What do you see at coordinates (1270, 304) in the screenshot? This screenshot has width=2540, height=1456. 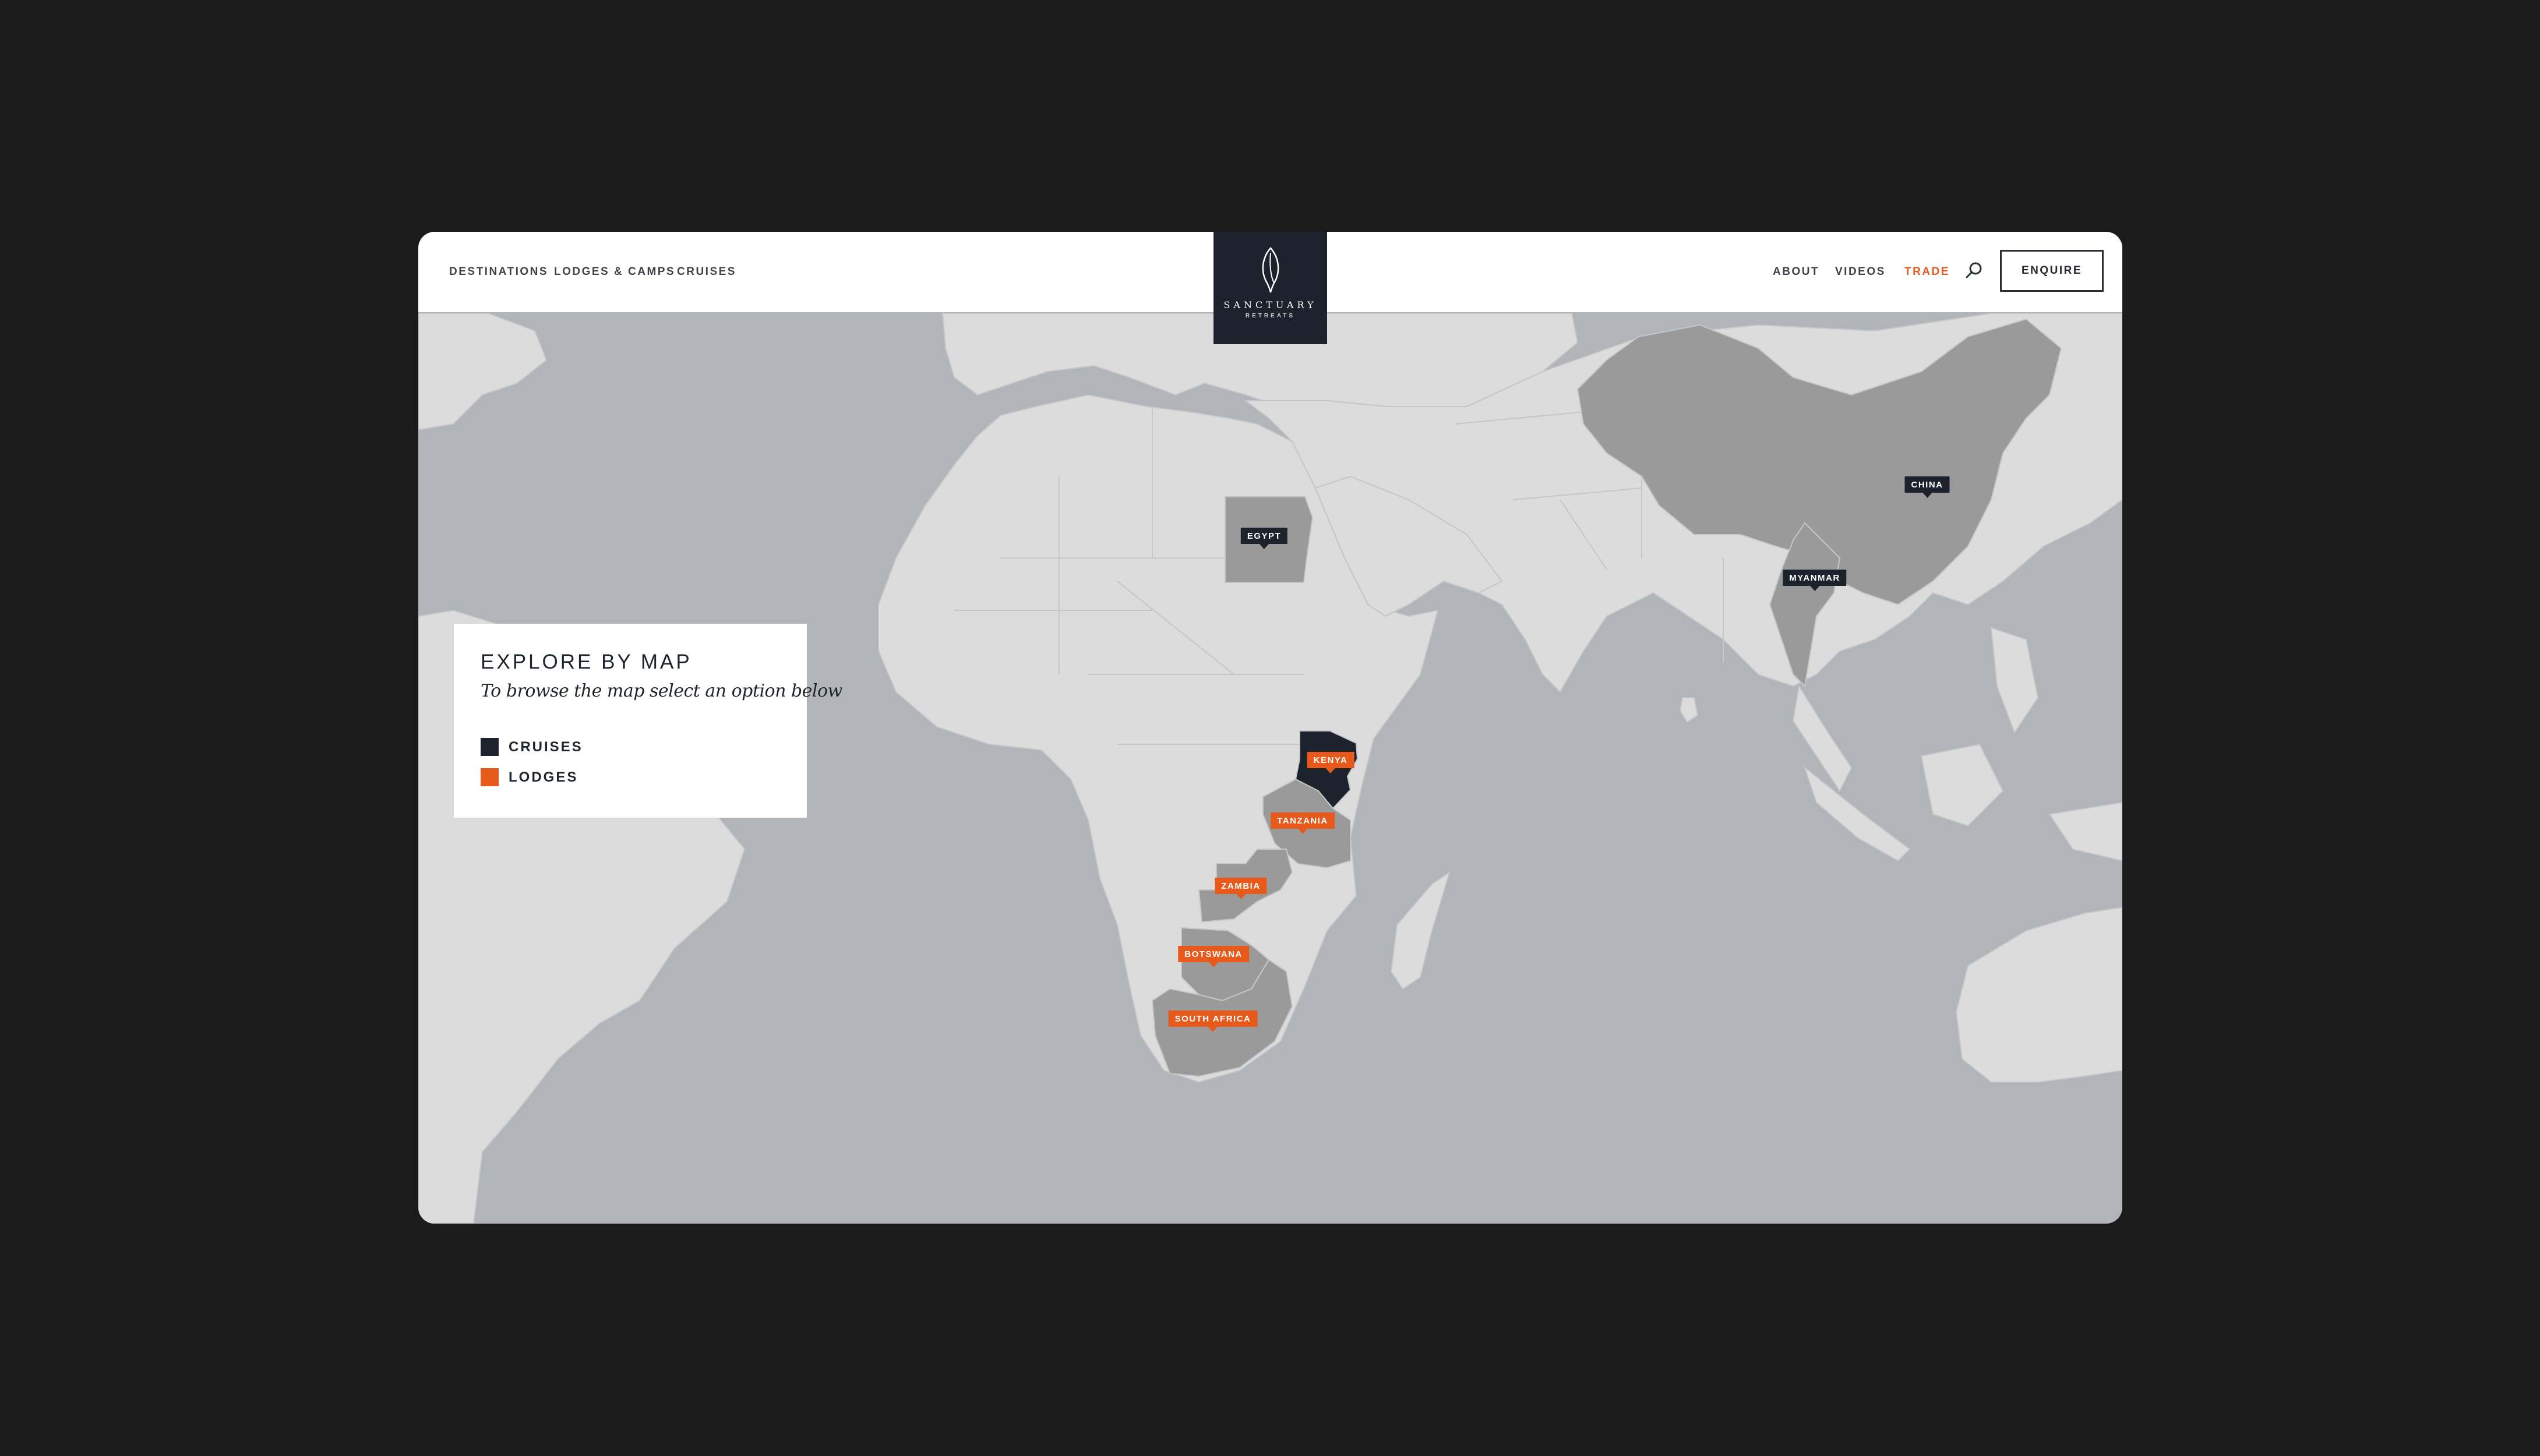 I see `logo-name: SANCTUARY` at bounding box center [1270, 304].